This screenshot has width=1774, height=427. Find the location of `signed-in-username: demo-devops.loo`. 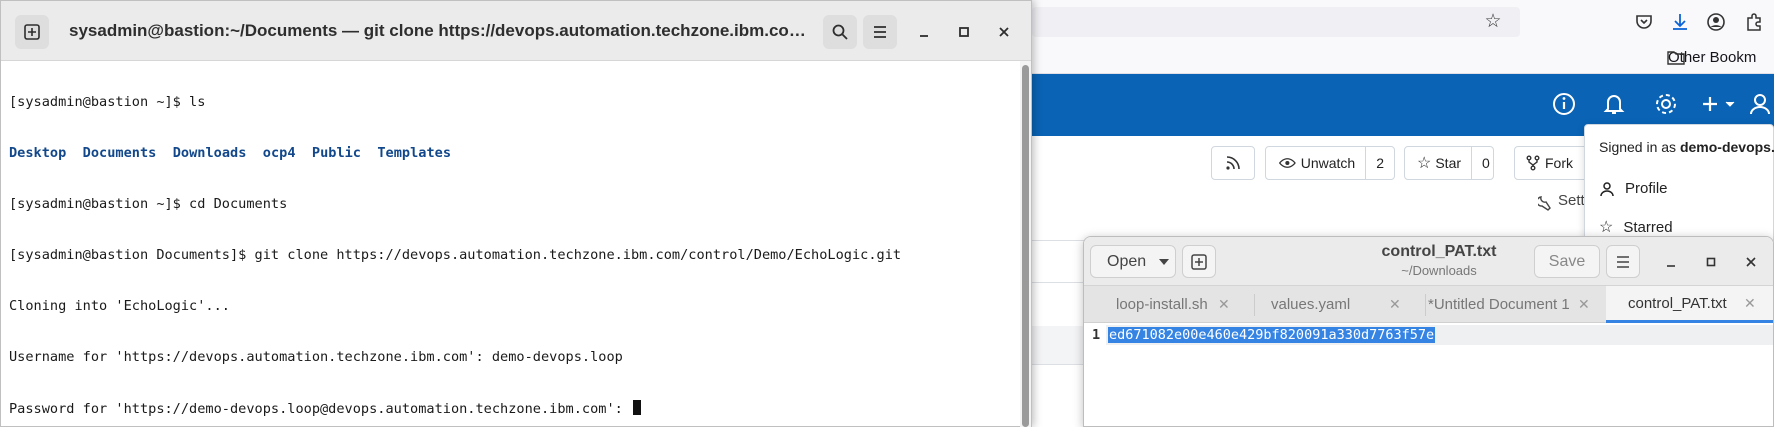

signed-in-username: demo-devops.loo is located at coordinates (1726, 147).